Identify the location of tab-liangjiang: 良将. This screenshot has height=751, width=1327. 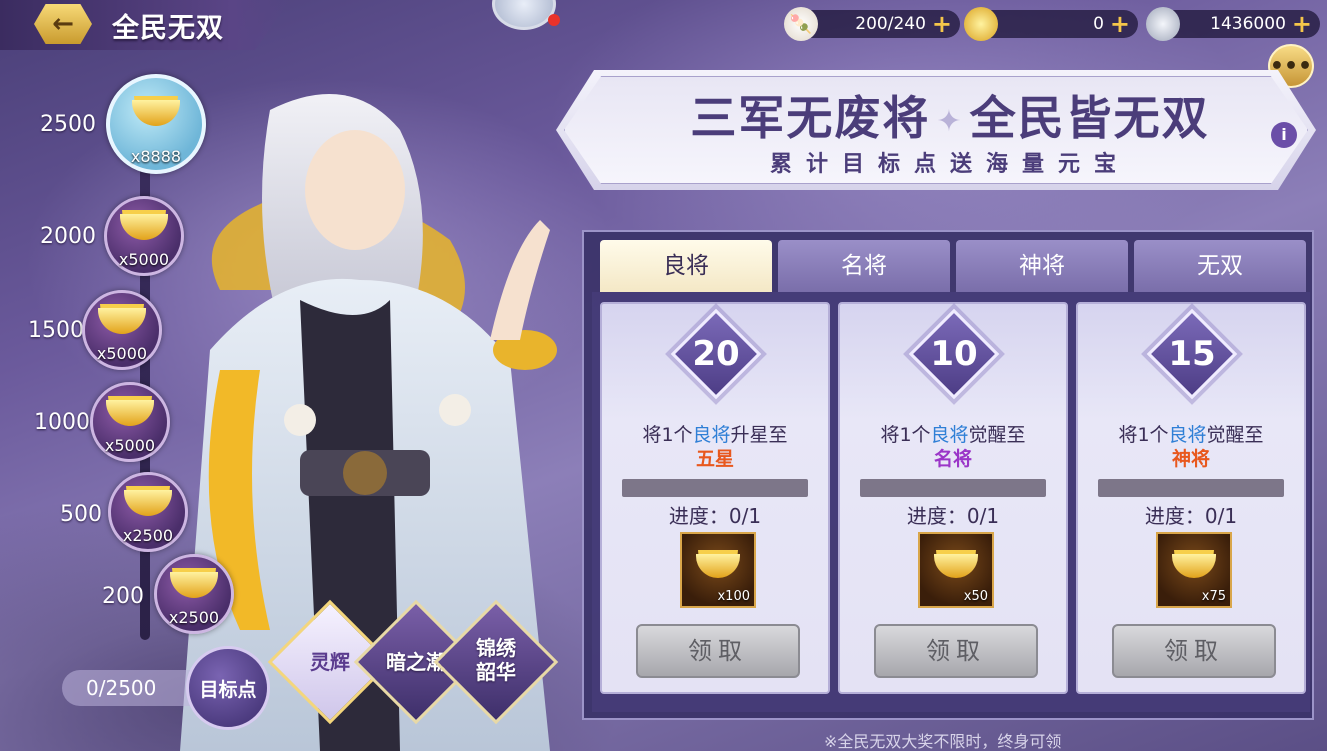
(686, 266).